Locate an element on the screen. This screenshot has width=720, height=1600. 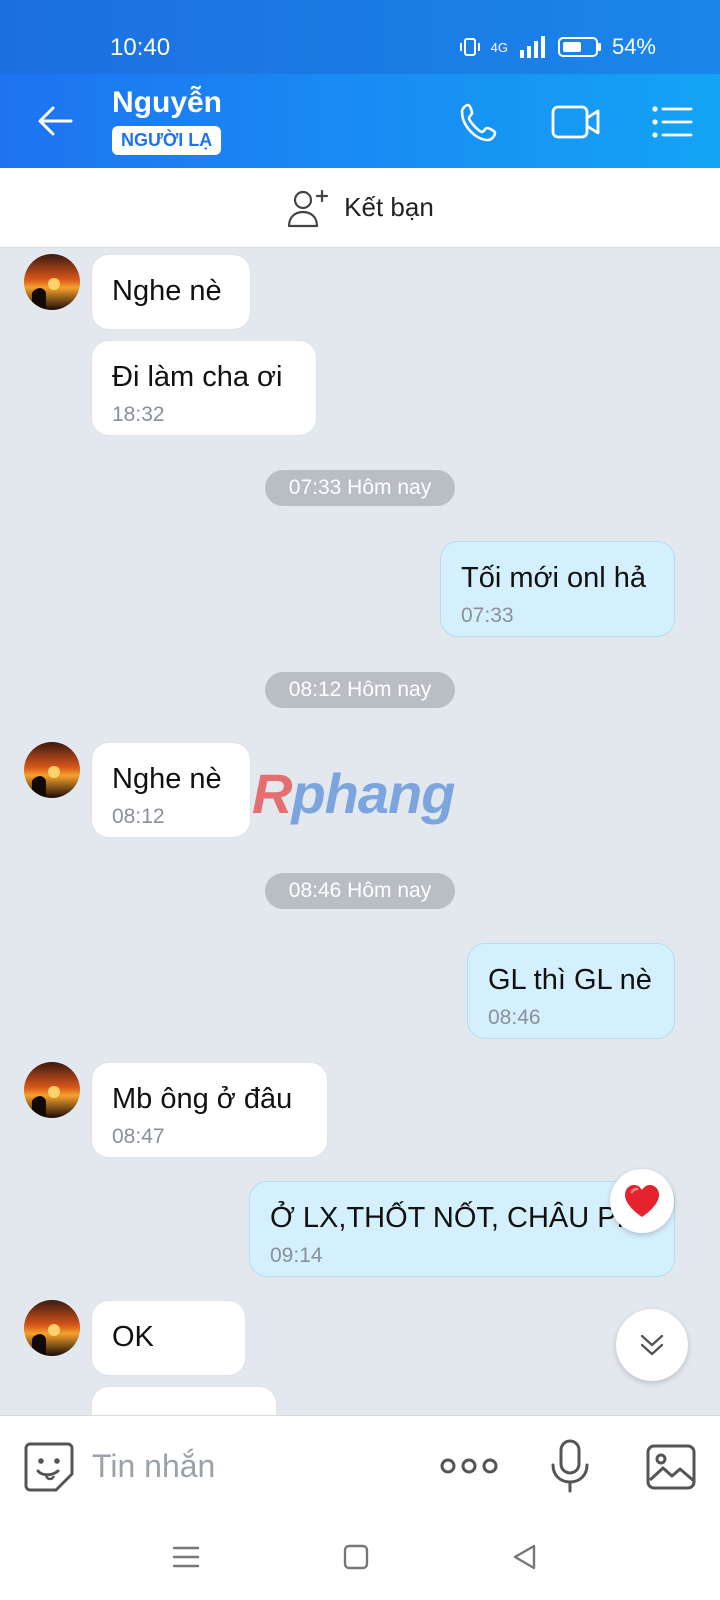
heart-icon is located at coordinates (642, 1201).